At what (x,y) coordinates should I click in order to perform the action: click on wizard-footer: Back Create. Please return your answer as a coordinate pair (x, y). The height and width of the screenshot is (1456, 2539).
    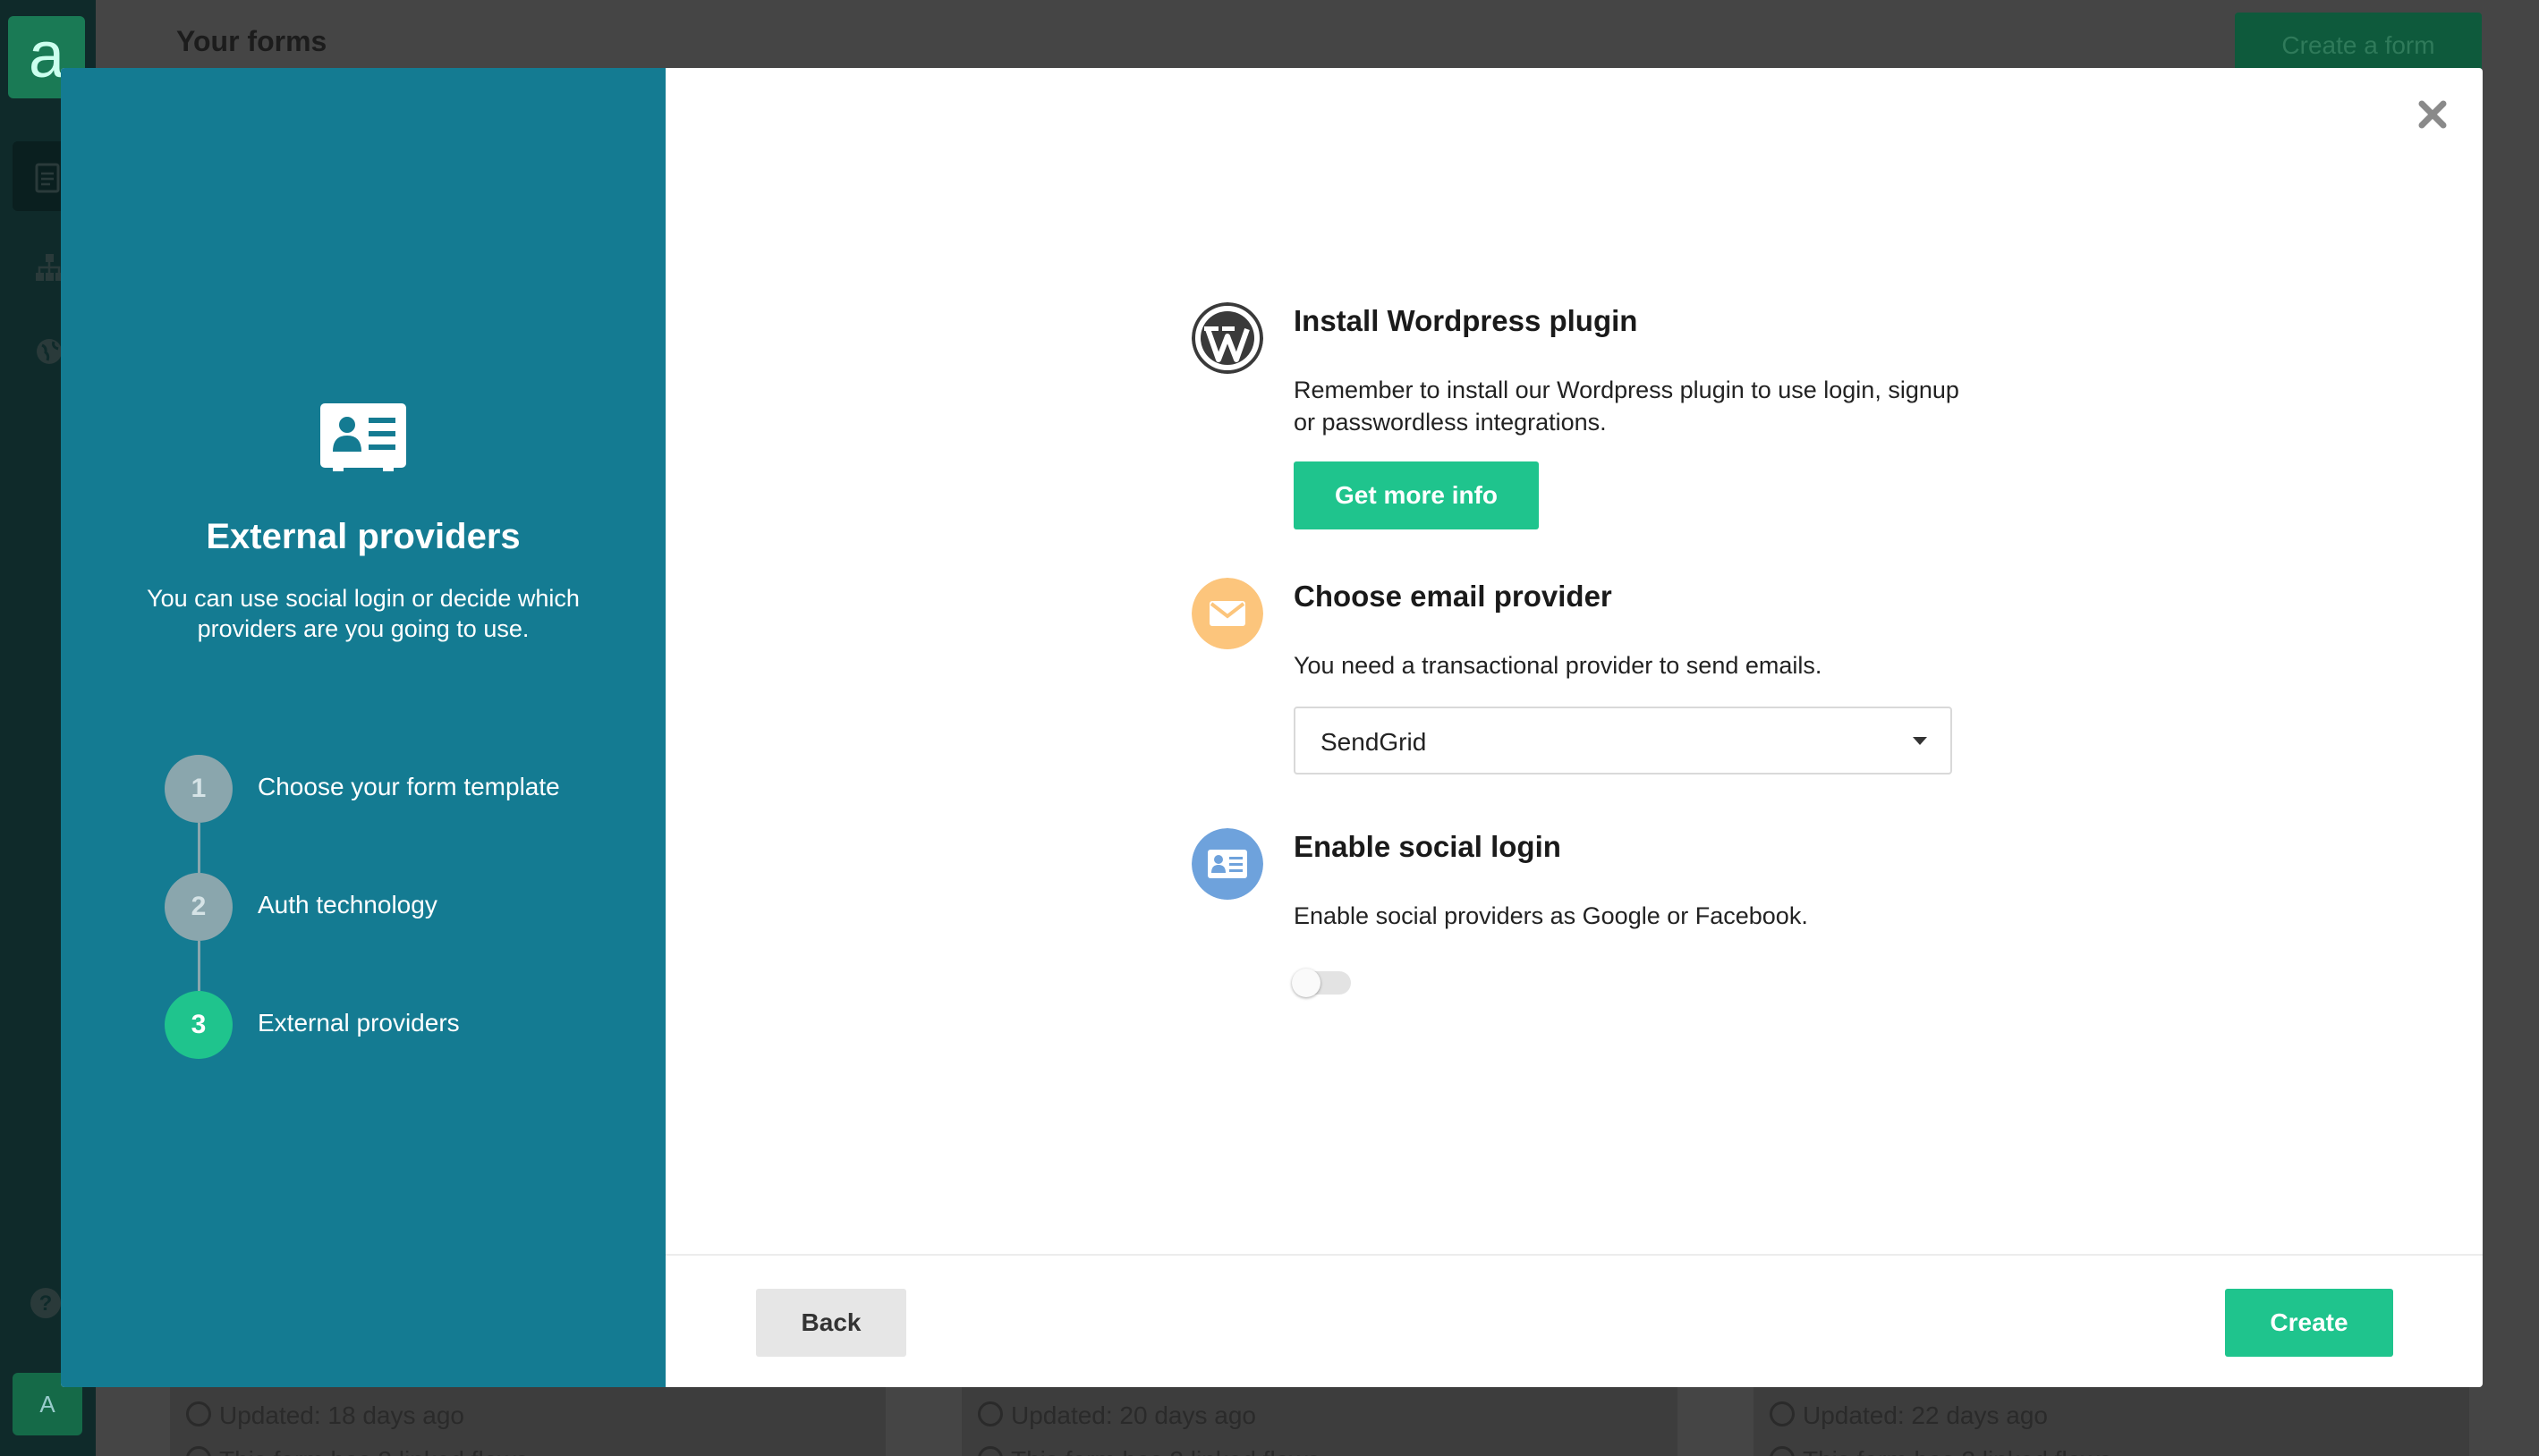
    Looking at the image, I should click on (1574, 1320).